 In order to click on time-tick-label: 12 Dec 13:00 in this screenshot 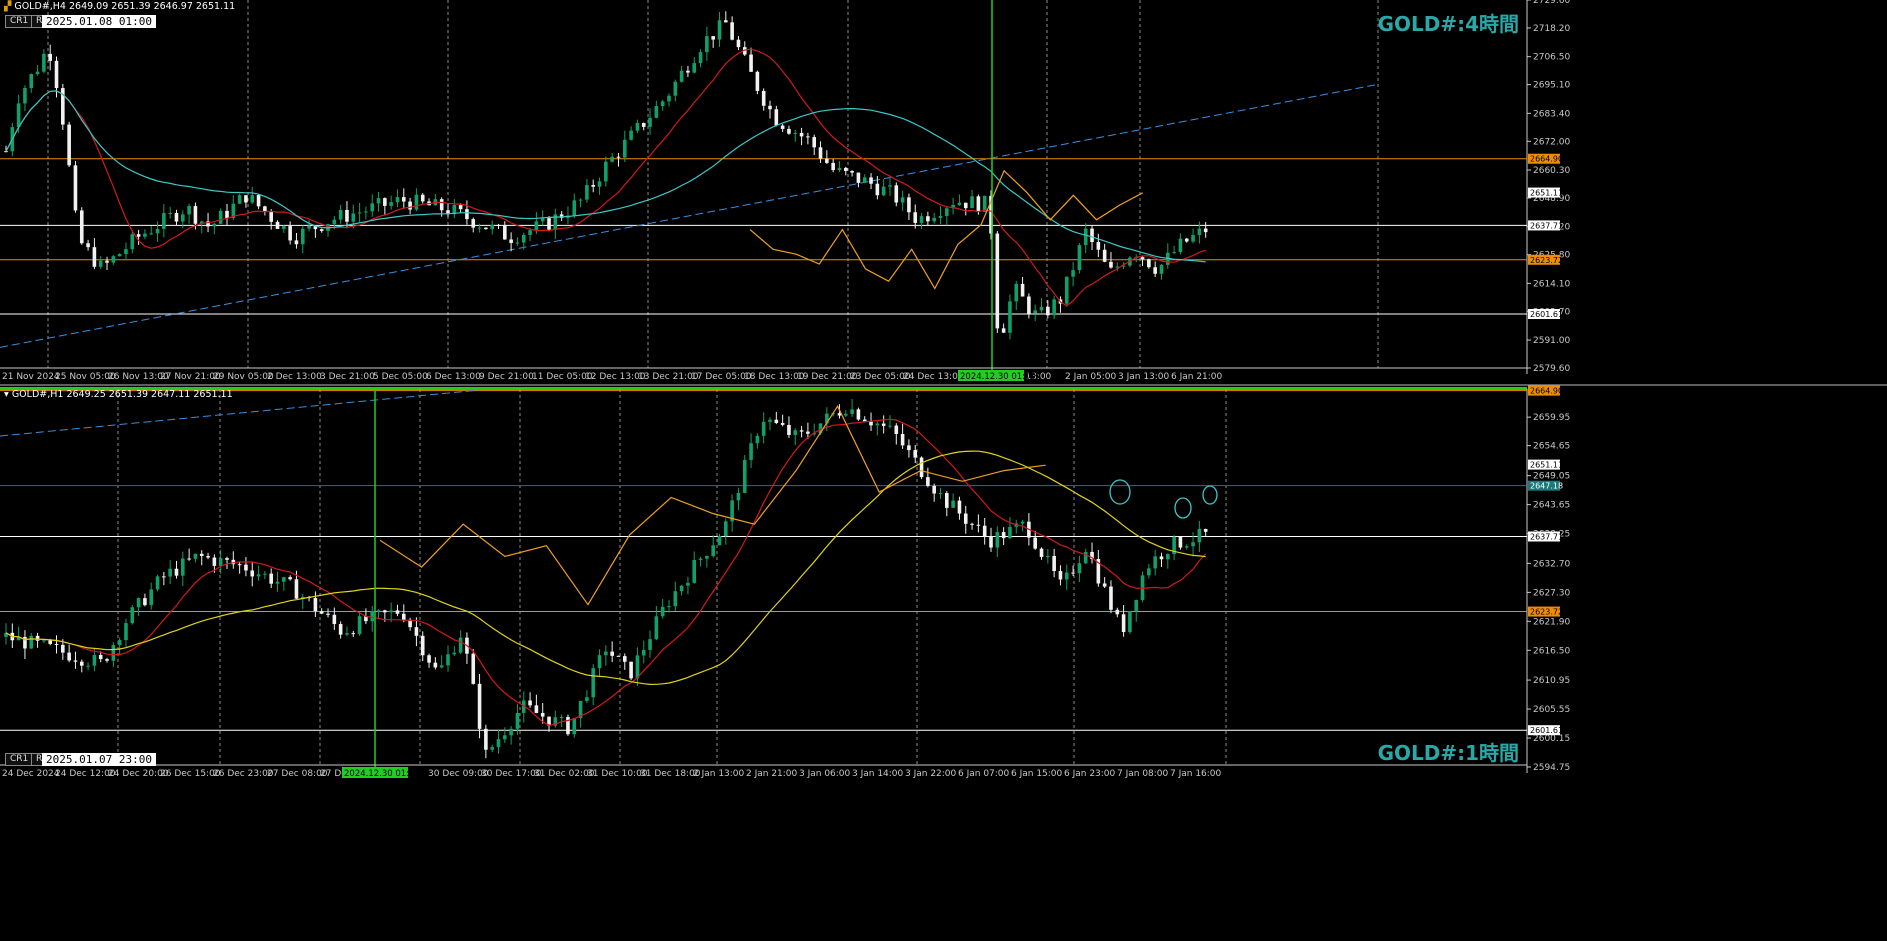, I will do `click(615, 377)`.